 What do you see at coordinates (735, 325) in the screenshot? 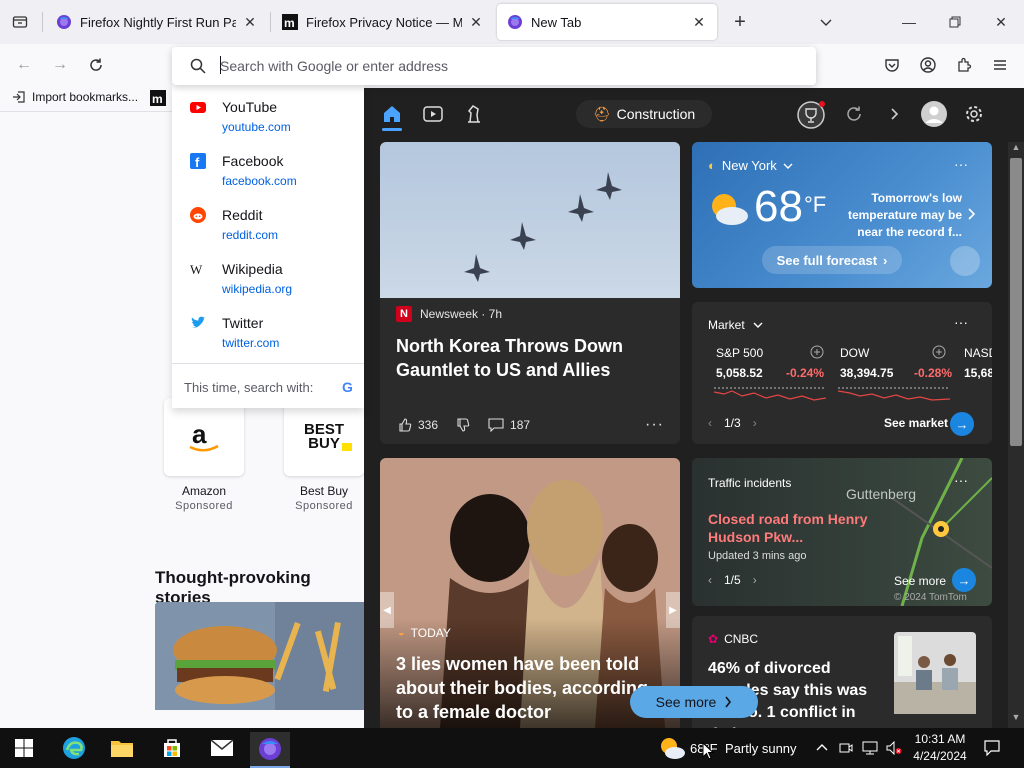
I see `market-title: Market` at bounding box center [735, 325].